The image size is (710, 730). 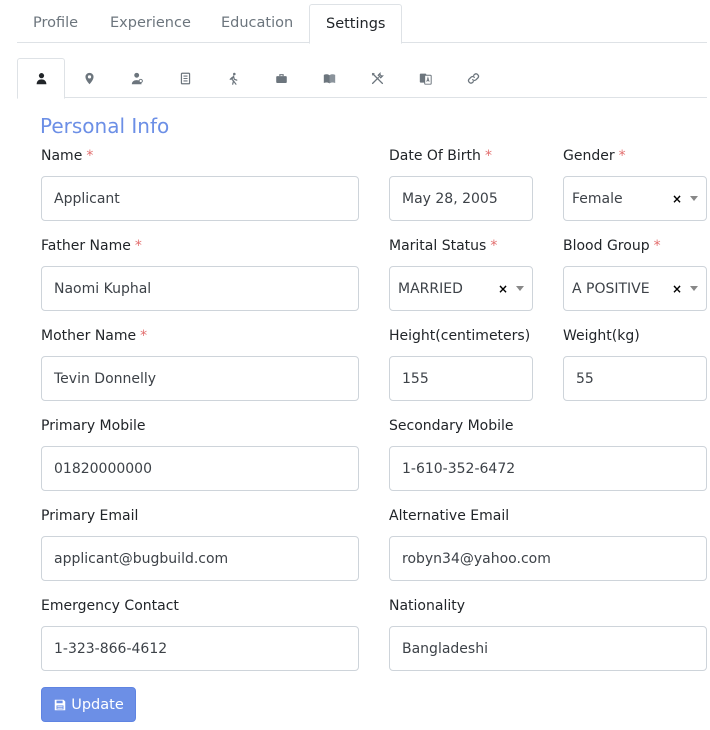 I want to click on tab-education: Education, so click(x=257, y=23).